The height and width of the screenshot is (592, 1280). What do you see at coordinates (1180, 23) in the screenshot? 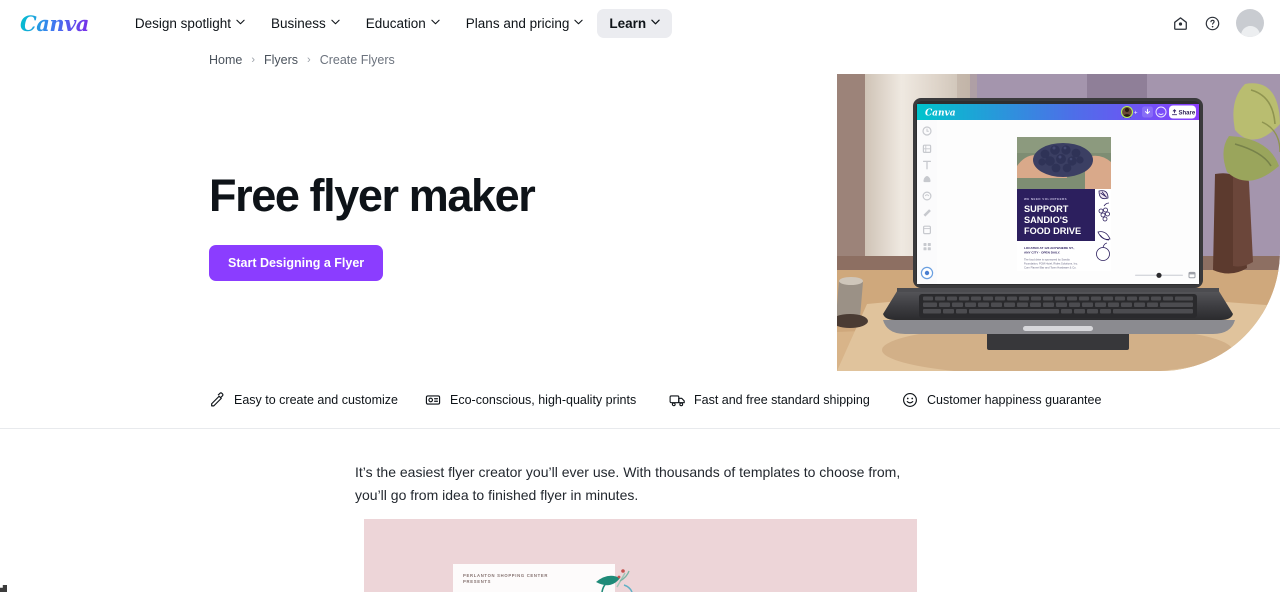
I see `home-icon` at bounding box center [1180, 23].